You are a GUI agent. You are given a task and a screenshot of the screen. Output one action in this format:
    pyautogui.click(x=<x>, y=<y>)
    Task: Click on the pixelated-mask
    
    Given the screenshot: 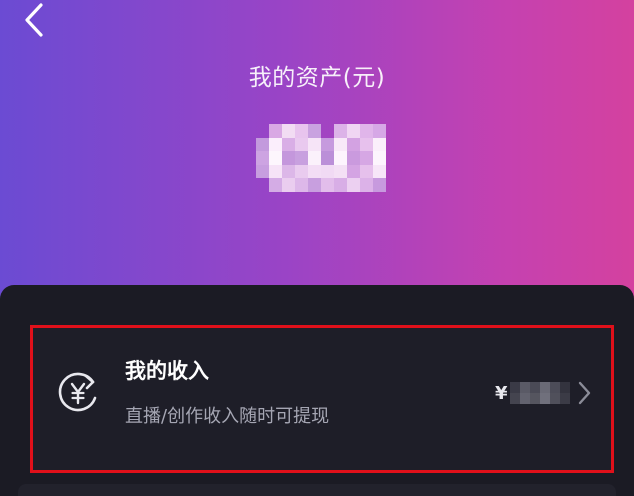 What is the action you would take?
    pyautogui.click(x=321, y=158)
    